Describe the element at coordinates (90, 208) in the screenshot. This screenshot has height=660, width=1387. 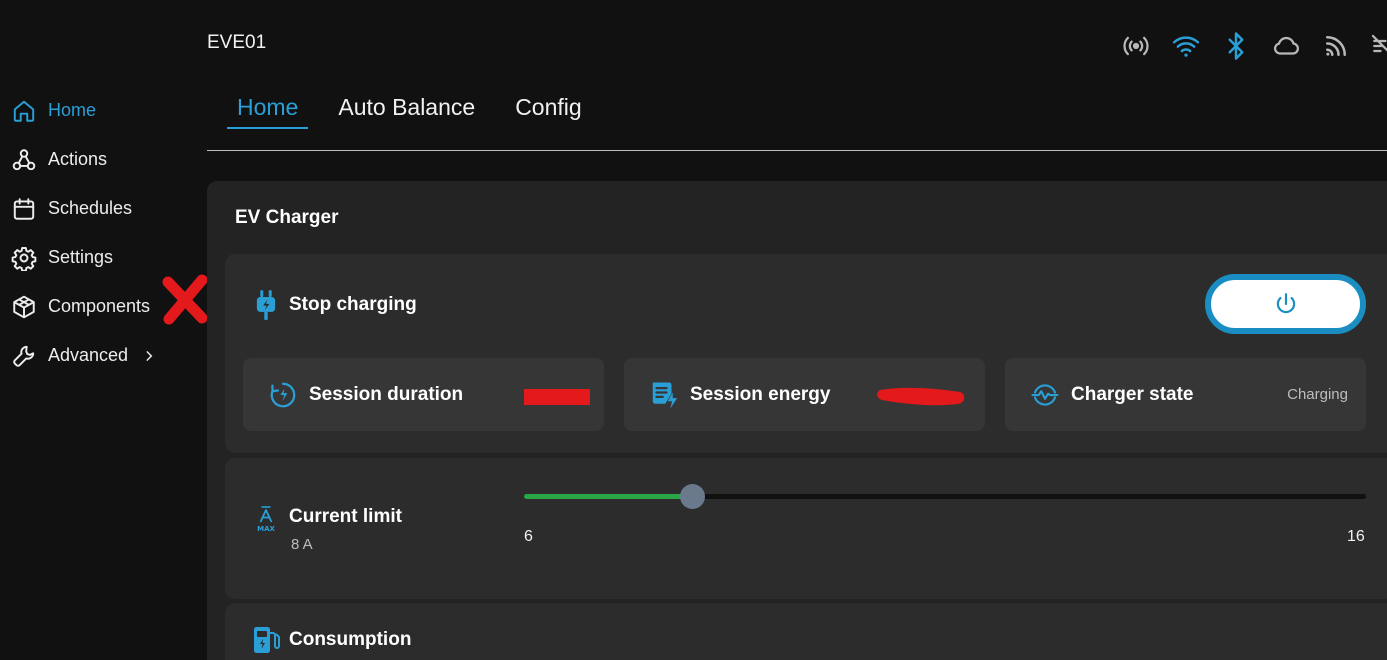
I see `sidebar-item-label: Schedules` at that location.